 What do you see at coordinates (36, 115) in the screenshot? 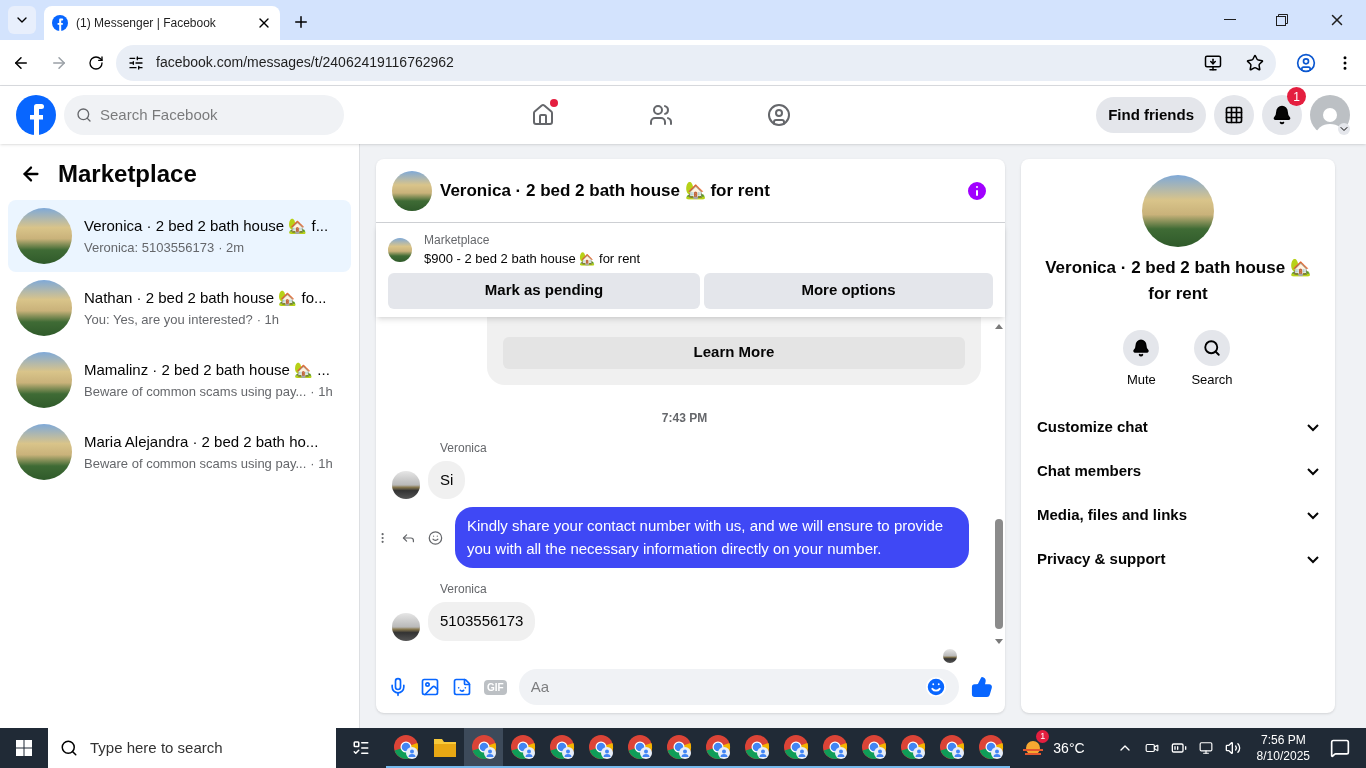
I see `logo-icon` at bounding box center [36, 115].